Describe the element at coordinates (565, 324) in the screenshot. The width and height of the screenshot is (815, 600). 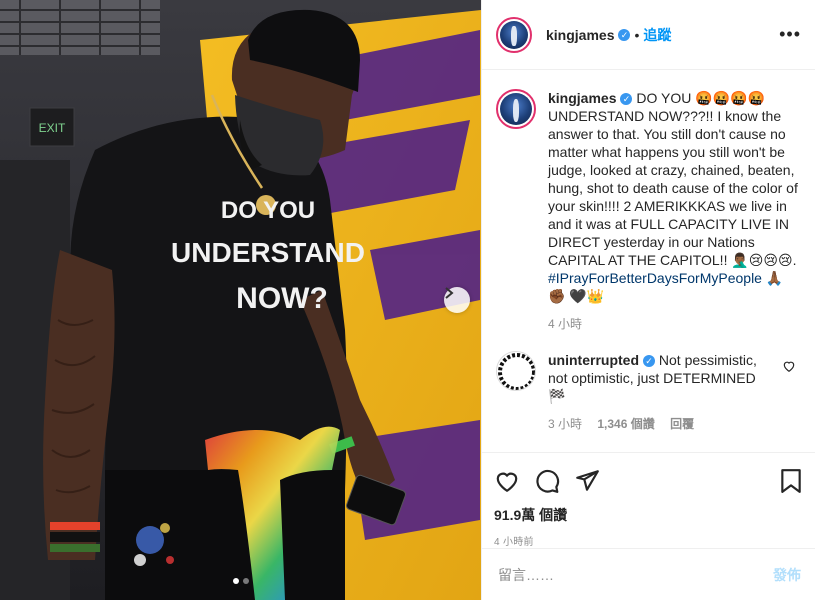
I see `caption-time: 4 小時` at that location.